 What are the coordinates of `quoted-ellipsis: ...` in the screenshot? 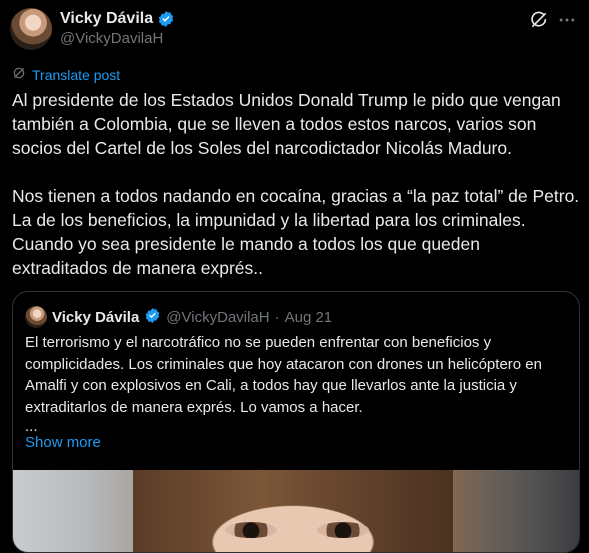 It's located at (31, 426).